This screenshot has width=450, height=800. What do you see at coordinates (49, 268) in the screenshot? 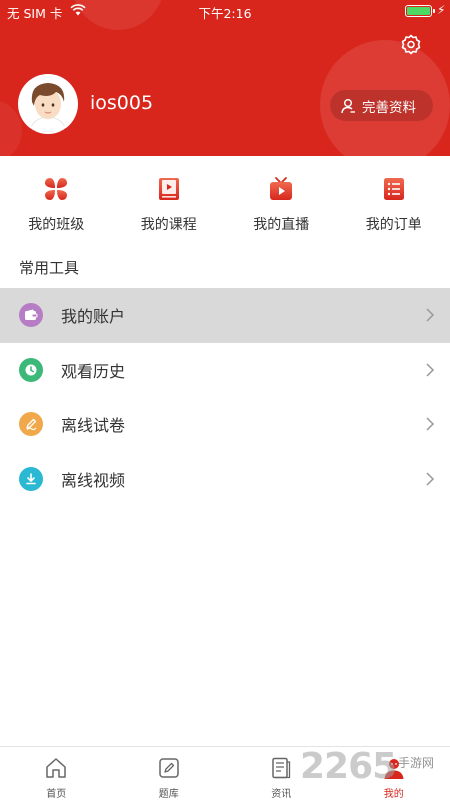
I see `section-title-tools: 常用工具` at bounding box center [49, 268].